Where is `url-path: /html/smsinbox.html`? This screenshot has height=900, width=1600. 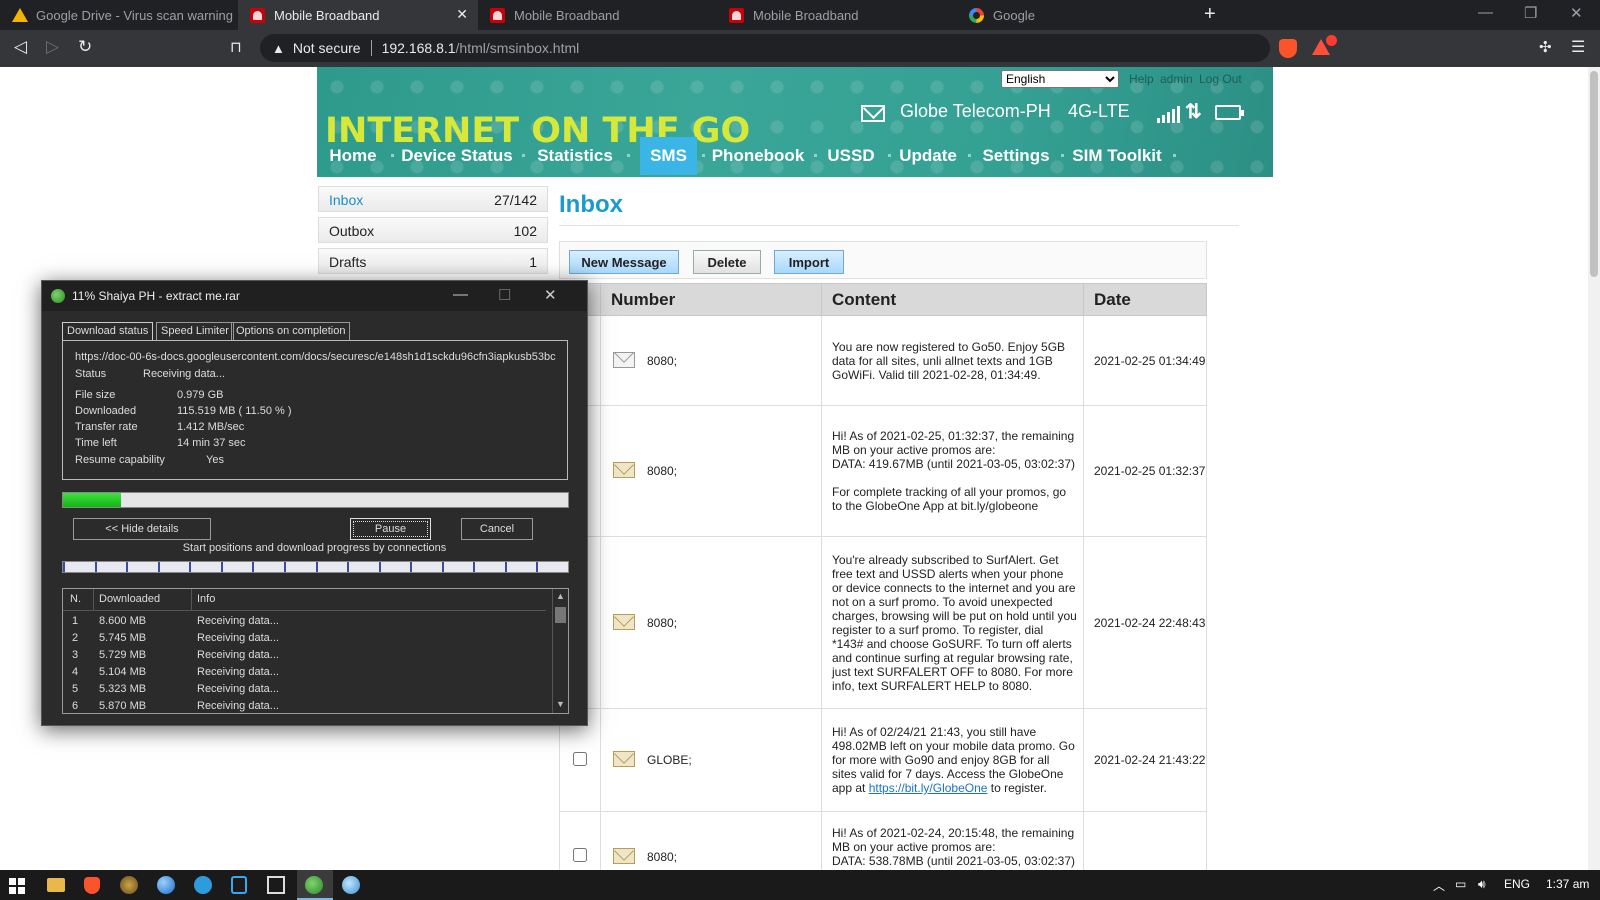
url-path: /html/smsinbox.html is located at coordinates (517, 48).